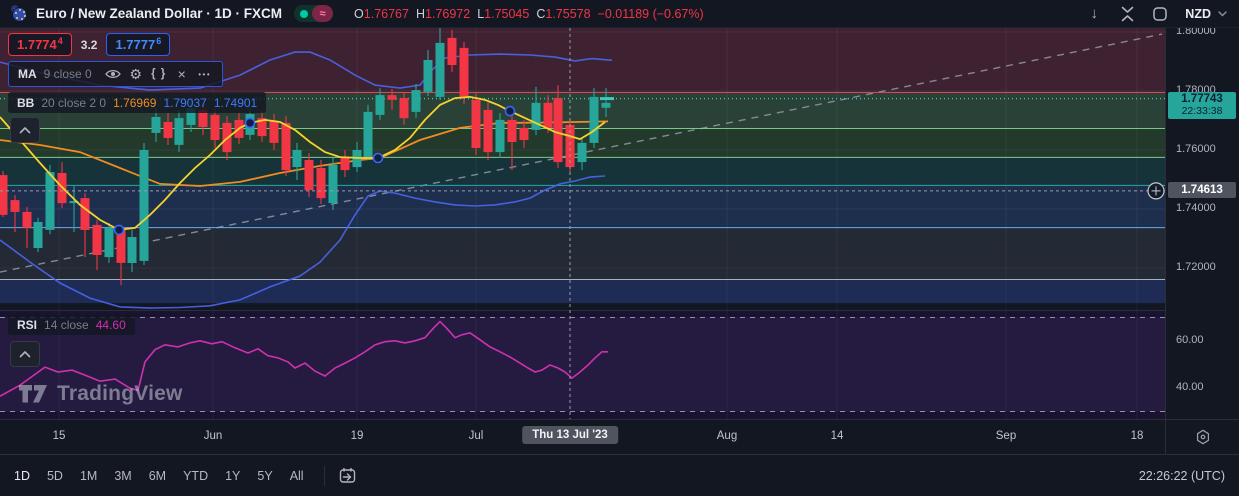  I want to click on collapse-main-pane-button, so click(25, 130).